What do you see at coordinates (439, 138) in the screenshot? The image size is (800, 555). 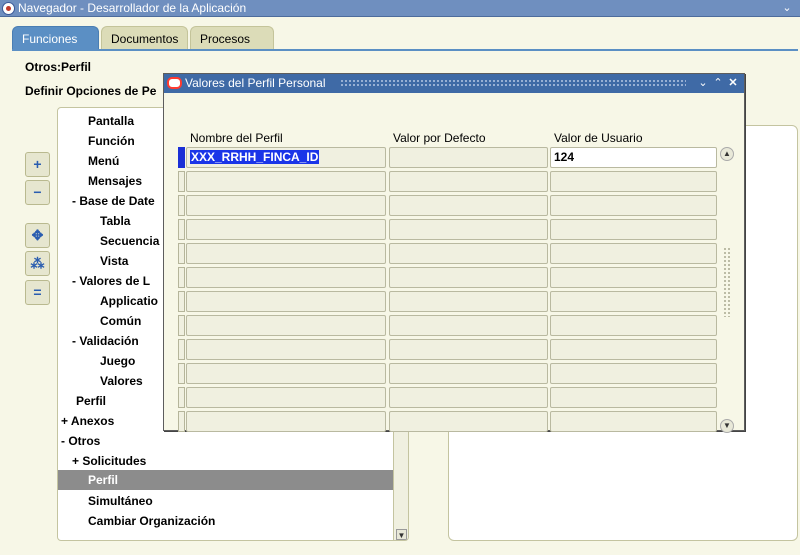 I see `col-header-default: Valor por Defecto` at bounding box center [439, 138].